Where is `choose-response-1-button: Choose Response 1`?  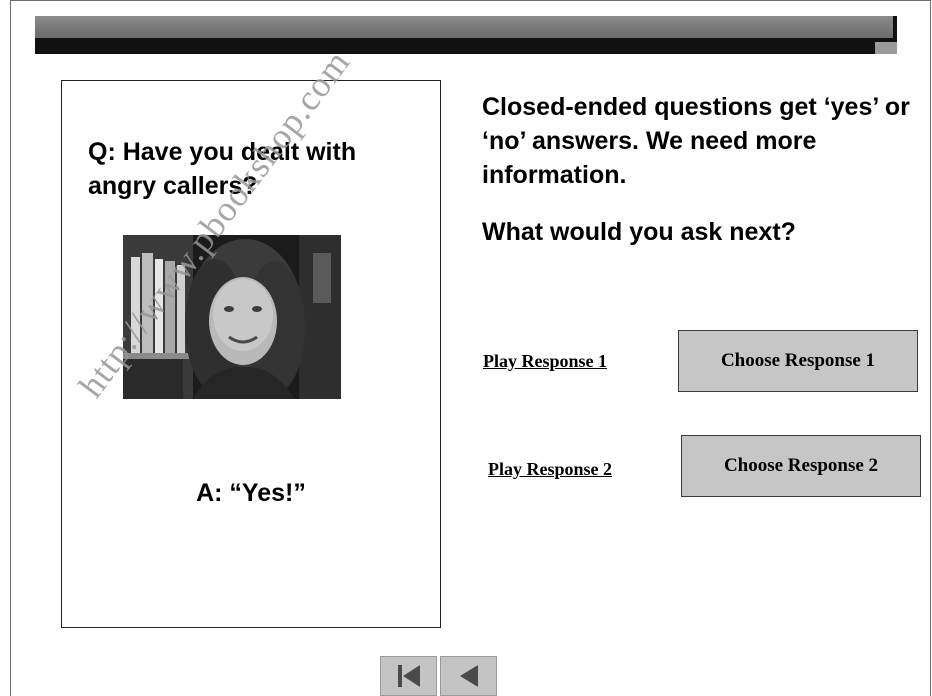 choose-response-1-button: Choose Response 1 is located at coordinates (798, 361).